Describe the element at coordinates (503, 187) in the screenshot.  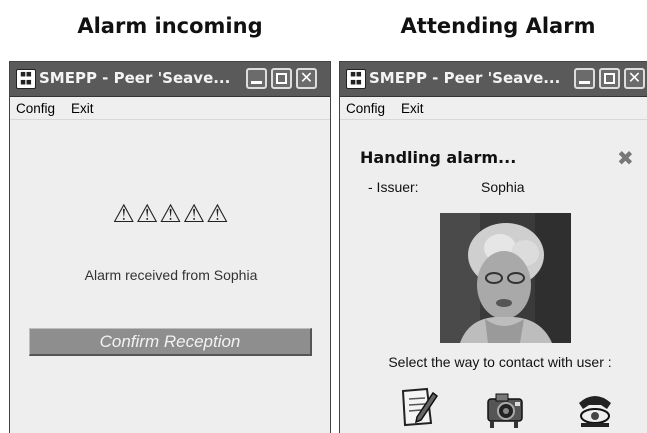
I see `issuer-value: Sophia` at that location.